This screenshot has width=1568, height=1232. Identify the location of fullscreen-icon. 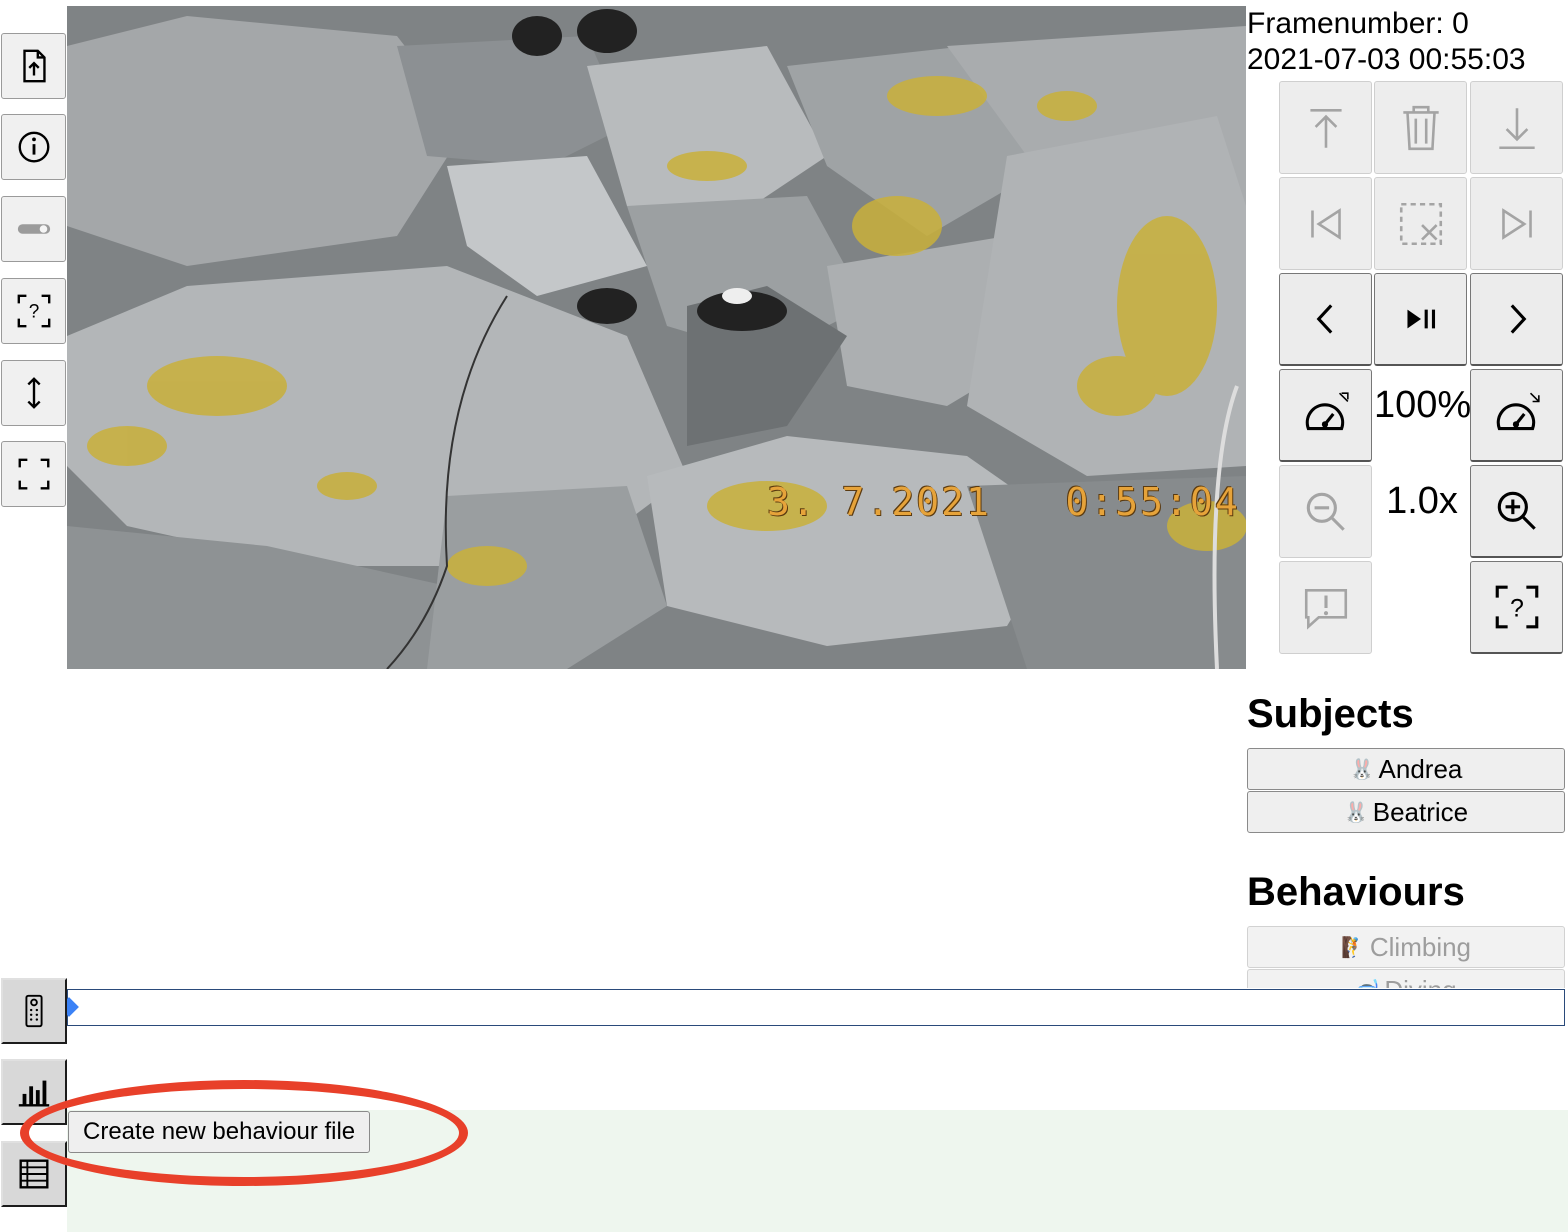
(33, 474).